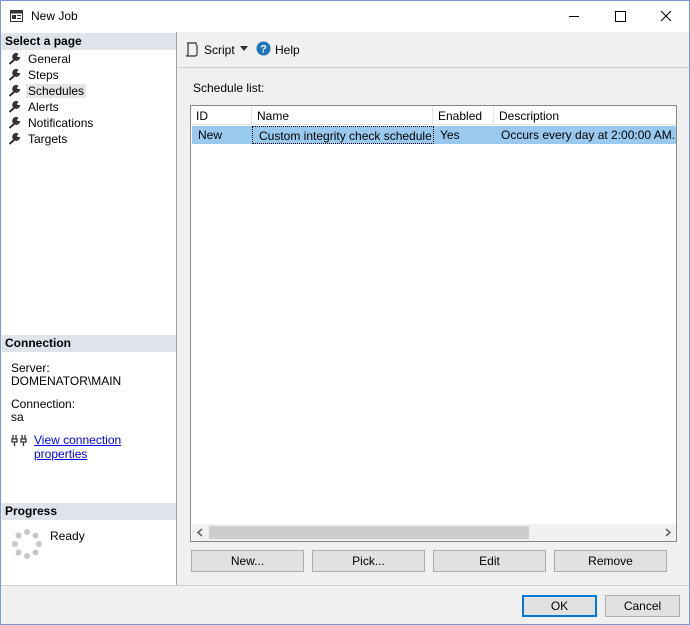 The width and height of the screenshot is (690, 625). What do you see at coordinates (43, 107) in the screenshot?
I see `sidebar-item-label: Alerts` at bounding box center [43, 107].